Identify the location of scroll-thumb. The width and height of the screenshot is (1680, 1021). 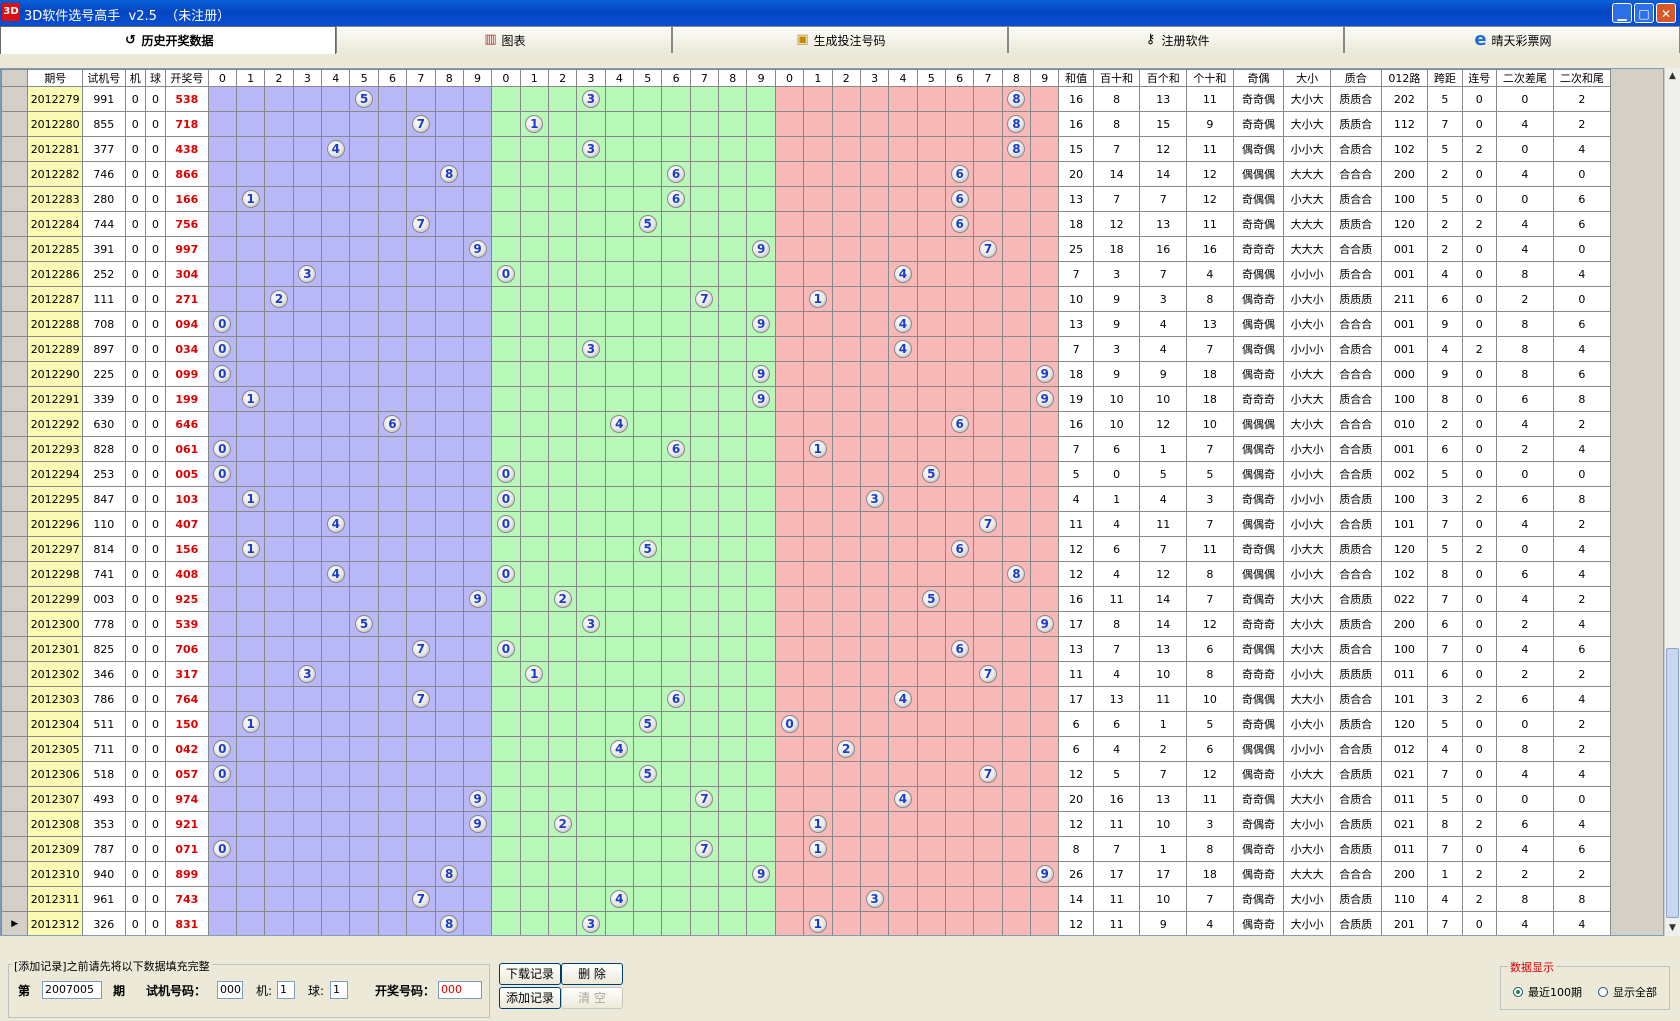
(1672, 783).